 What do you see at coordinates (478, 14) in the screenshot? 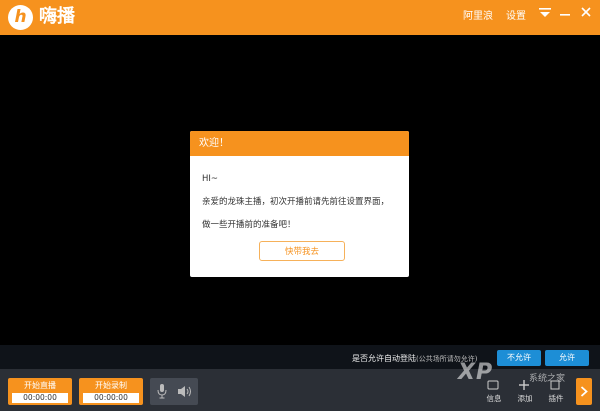
I see `username-link: 阿里浪` at bounding box center [478, 14].